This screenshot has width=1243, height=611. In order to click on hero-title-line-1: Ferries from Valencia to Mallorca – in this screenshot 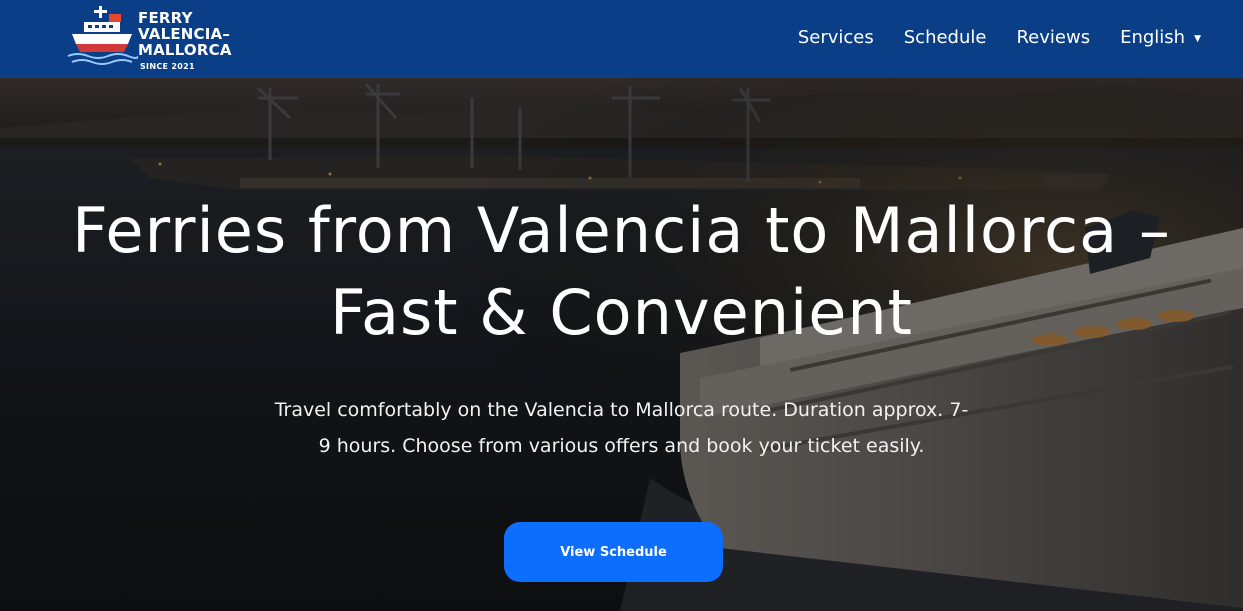, I will do `click(621, 230)`.